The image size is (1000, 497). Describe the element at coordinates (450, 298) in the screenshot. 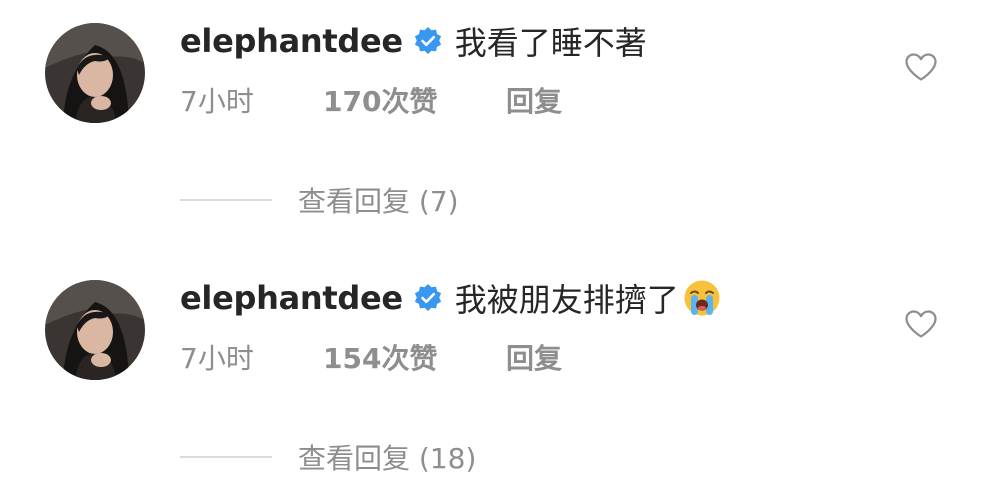

I see `comment-main-line: elephantdee 我被朋友排擠了` at that location.